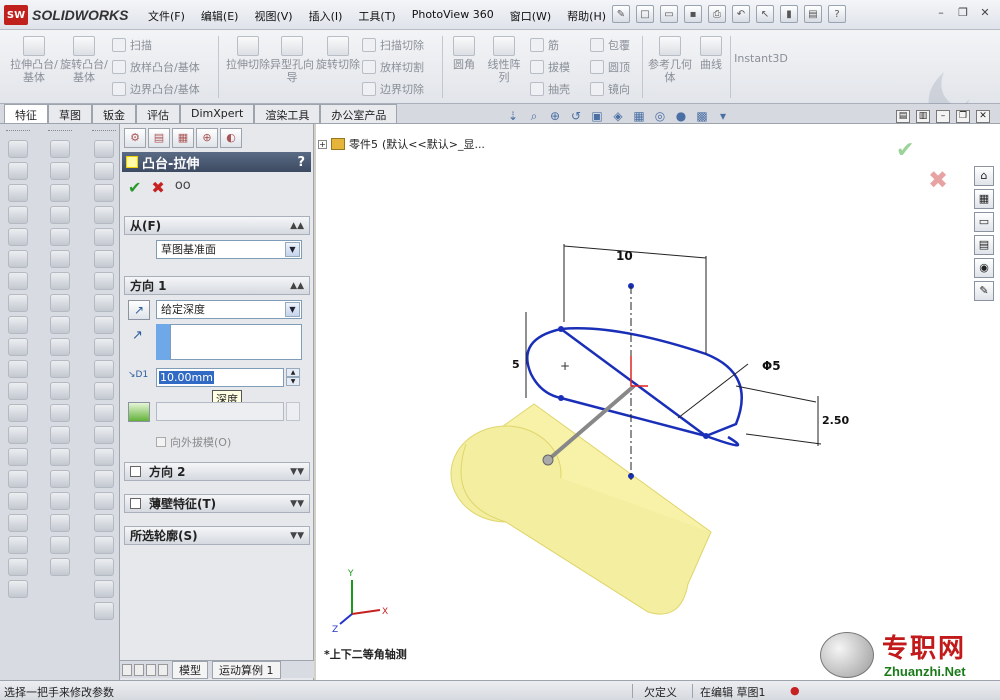 The width and height of the screenshot is (1000, 700). What do you see at coordinates (610, 89) in the screenshot?
I see `mirror-button: 镜向` at bounding box center [610, 89].